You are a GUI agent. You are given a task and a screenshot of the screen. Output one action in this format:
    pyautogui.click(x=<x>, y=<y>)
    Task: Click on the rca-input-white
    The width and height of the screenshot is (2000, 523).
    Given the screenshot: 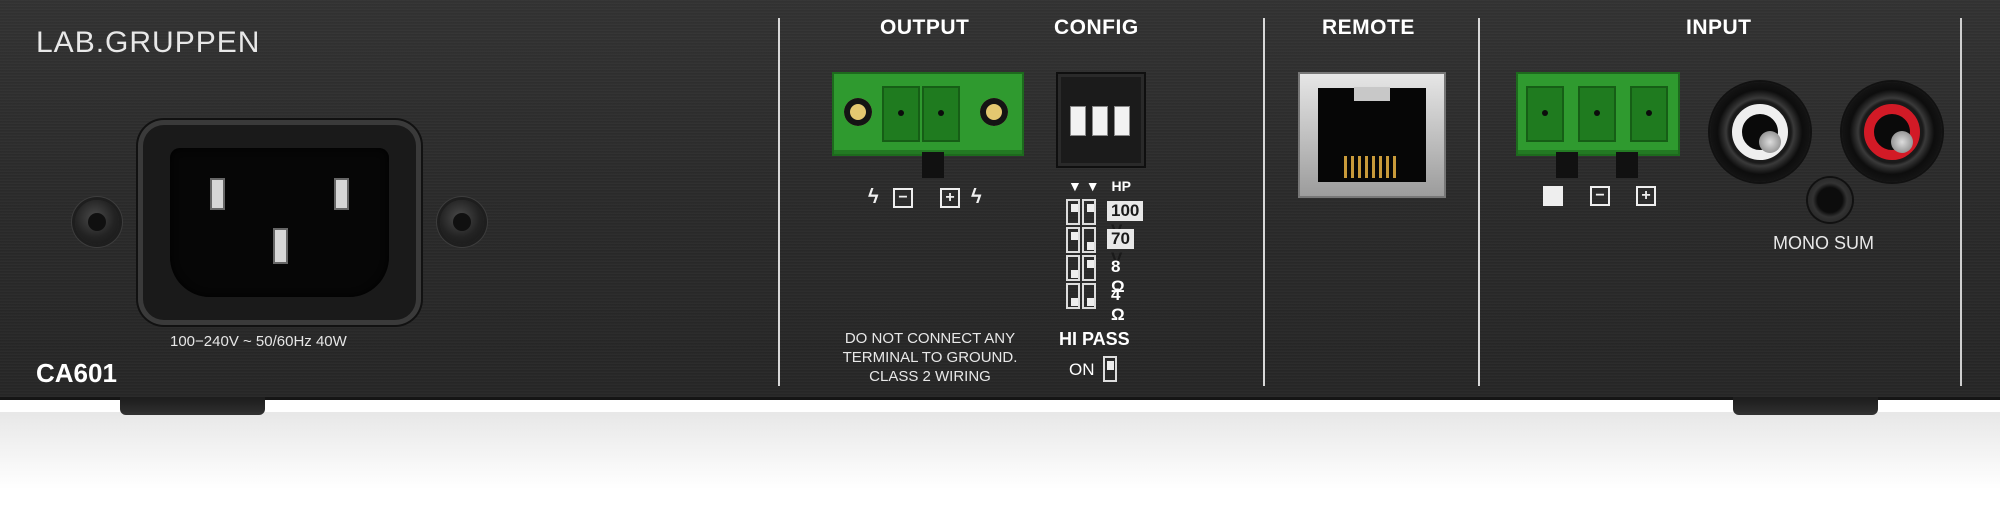 What is the action you would take?
    pyautogui.click(x=1760, y=132)
    